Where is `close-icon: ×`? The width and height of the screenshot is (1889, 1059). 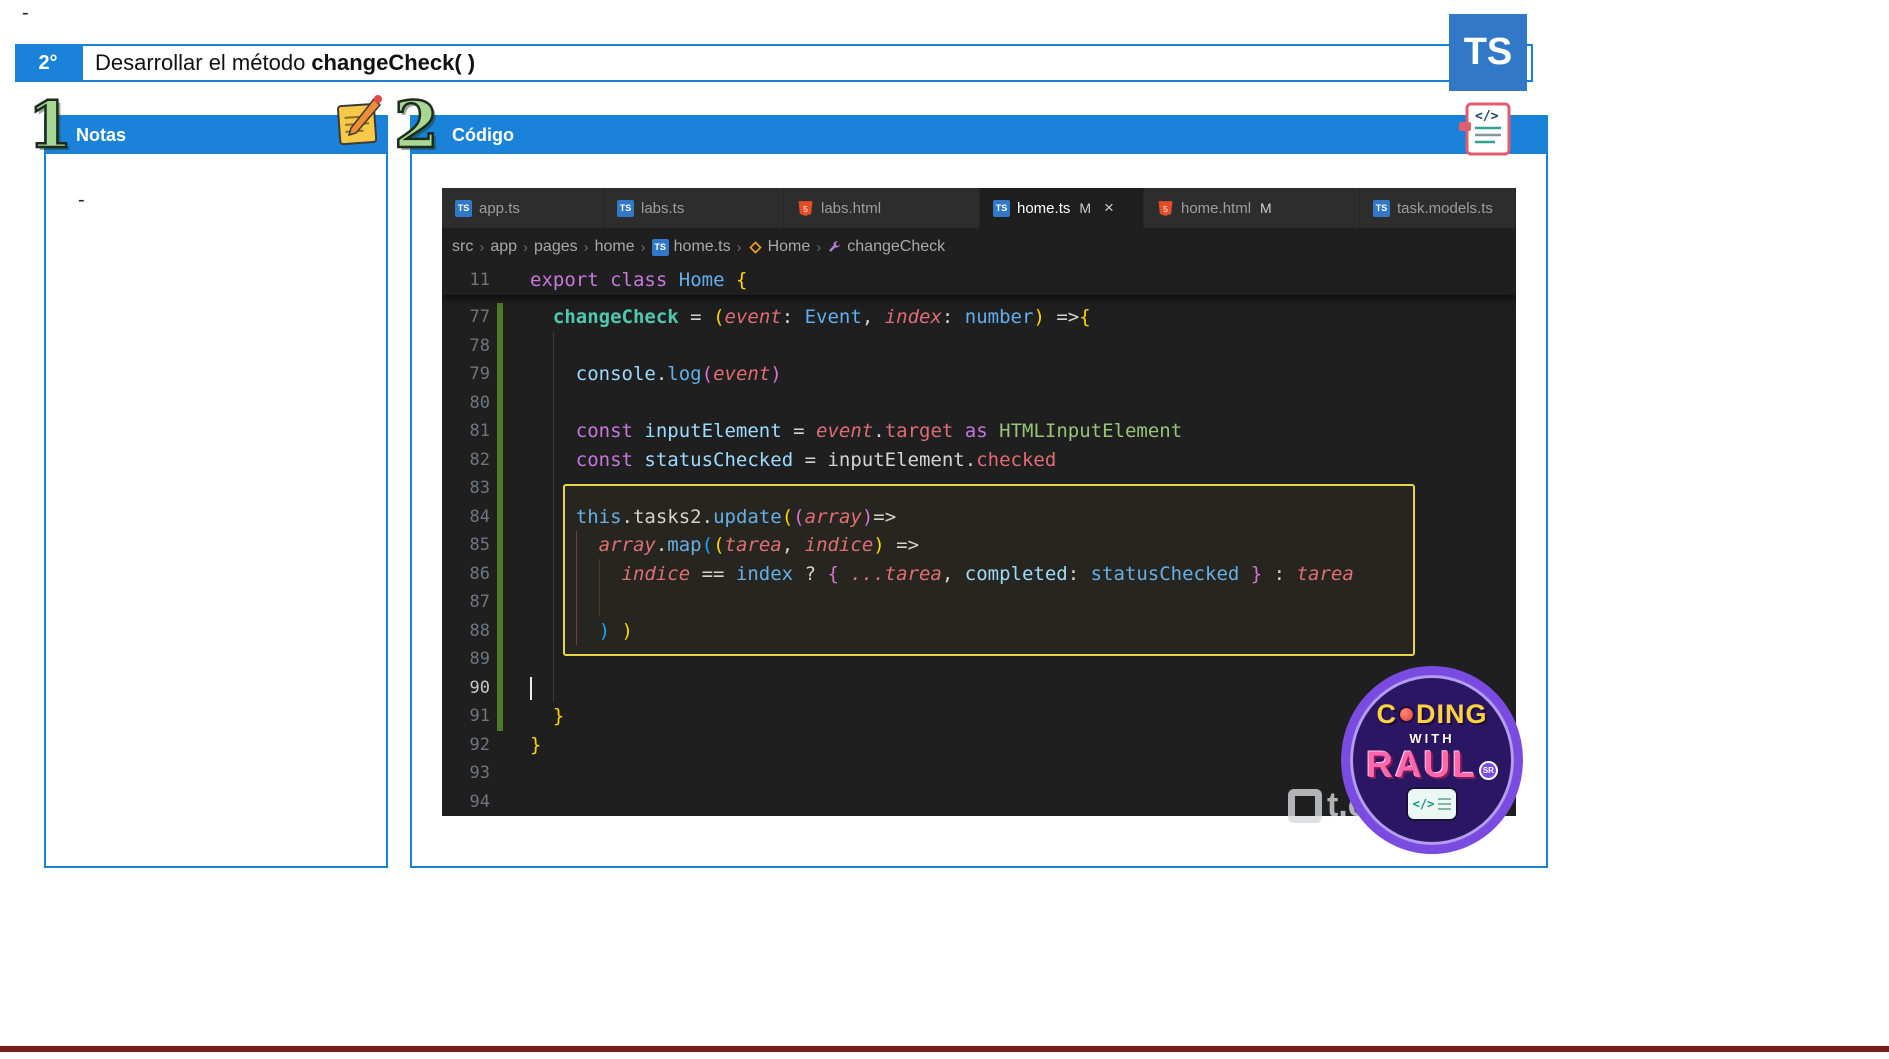 close-icon: × is located at coordinates (1109, 208).